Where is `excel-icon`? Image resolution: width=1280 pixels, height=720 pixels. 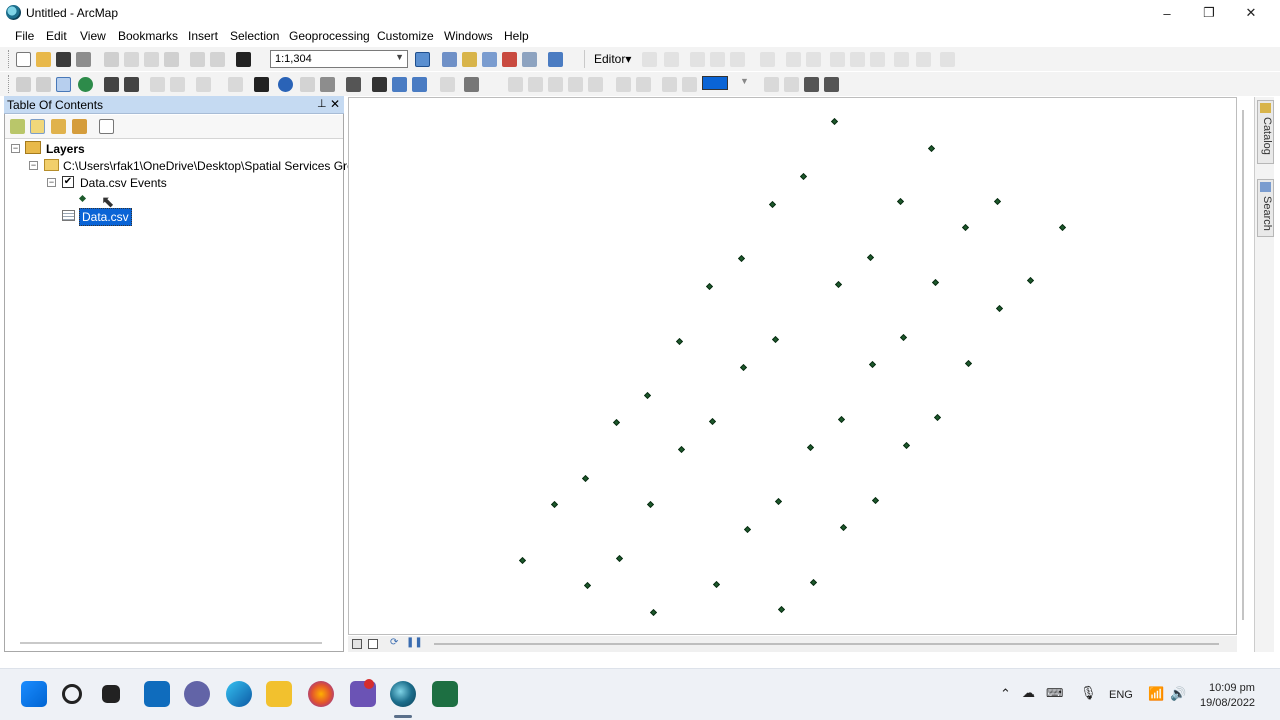 excel-icon is located at coordinates (445, 694).